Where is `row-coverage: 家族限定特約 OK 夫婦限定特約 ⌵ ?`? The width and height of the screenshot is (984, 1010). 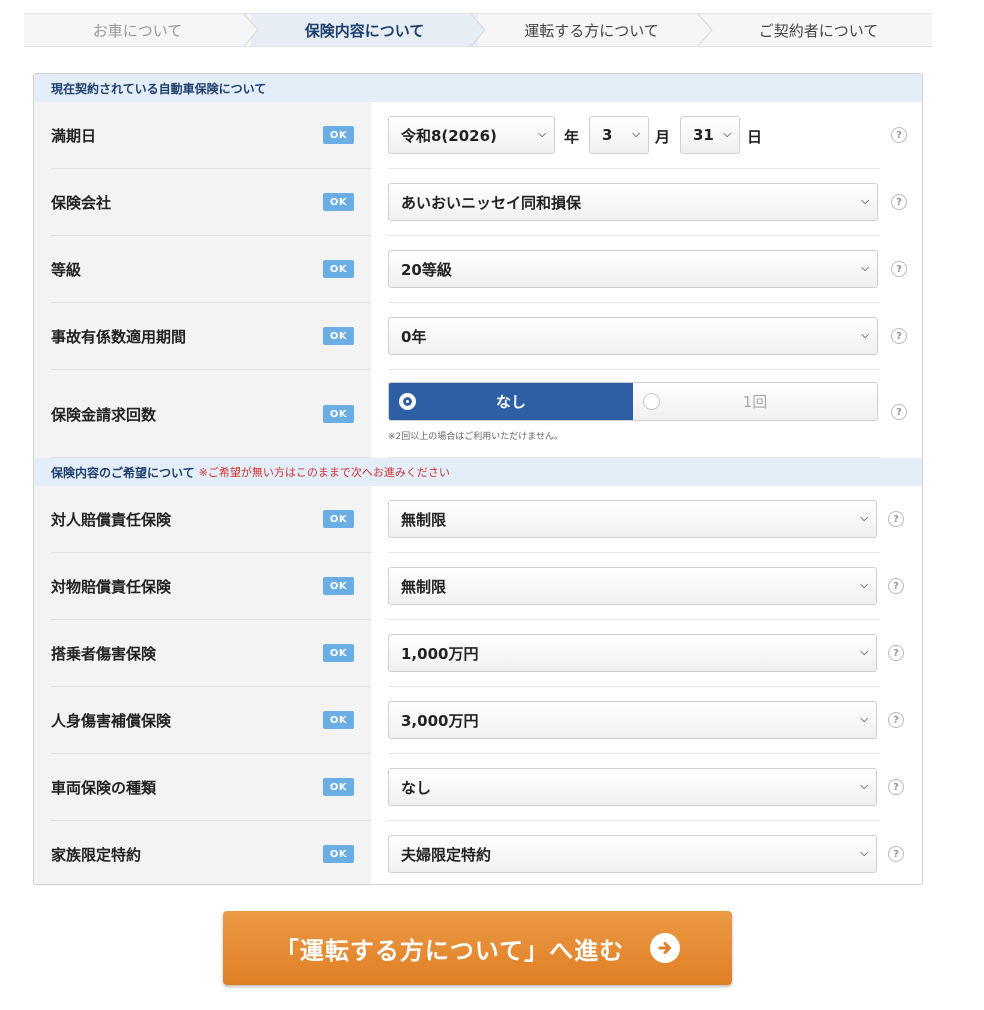
row-coverage: 家族限定特約 OK 夫婦限定特約 ⌵ ? is located at coordinates (478, 852).